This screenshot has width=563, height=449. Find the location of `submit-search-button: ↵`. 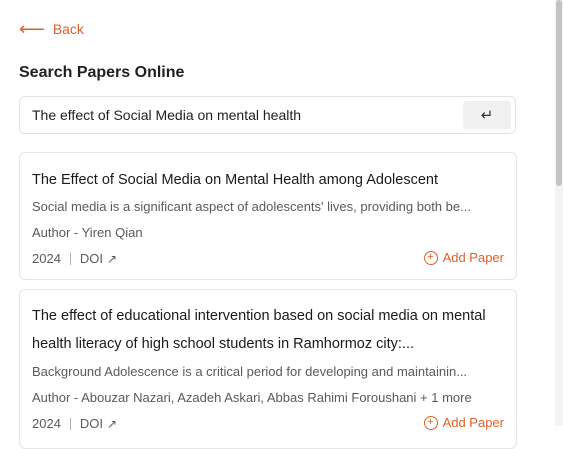

submit-search-button: ↵ is located at coordinates (487, 115).